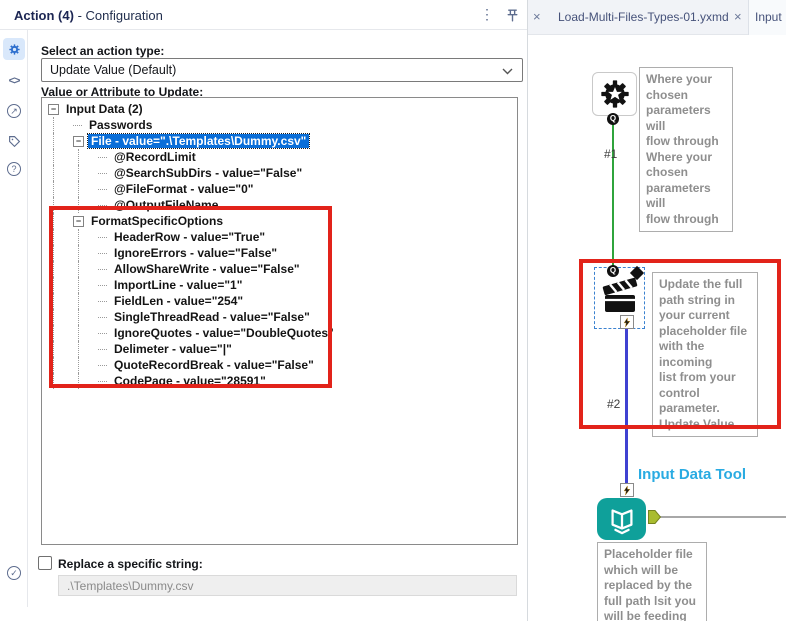  I want to click on replace-string-label: Replace a specific string:, so click(130, 564).